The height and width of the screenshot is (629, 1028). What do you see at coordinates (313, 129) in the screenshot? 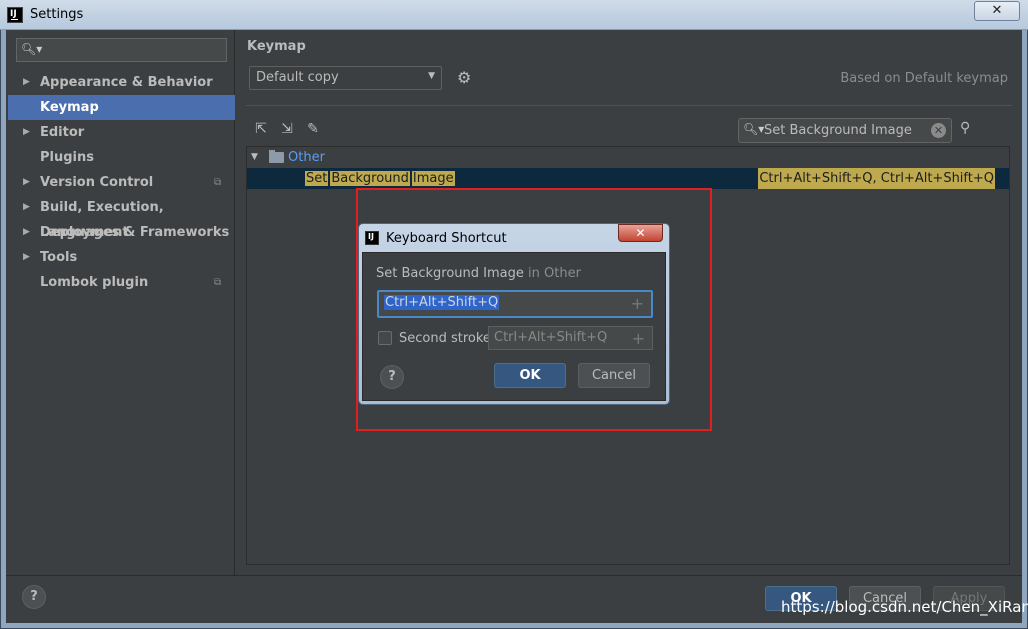
I see `edit-pencil-icon: ✎` at bounding box center [313, 129].